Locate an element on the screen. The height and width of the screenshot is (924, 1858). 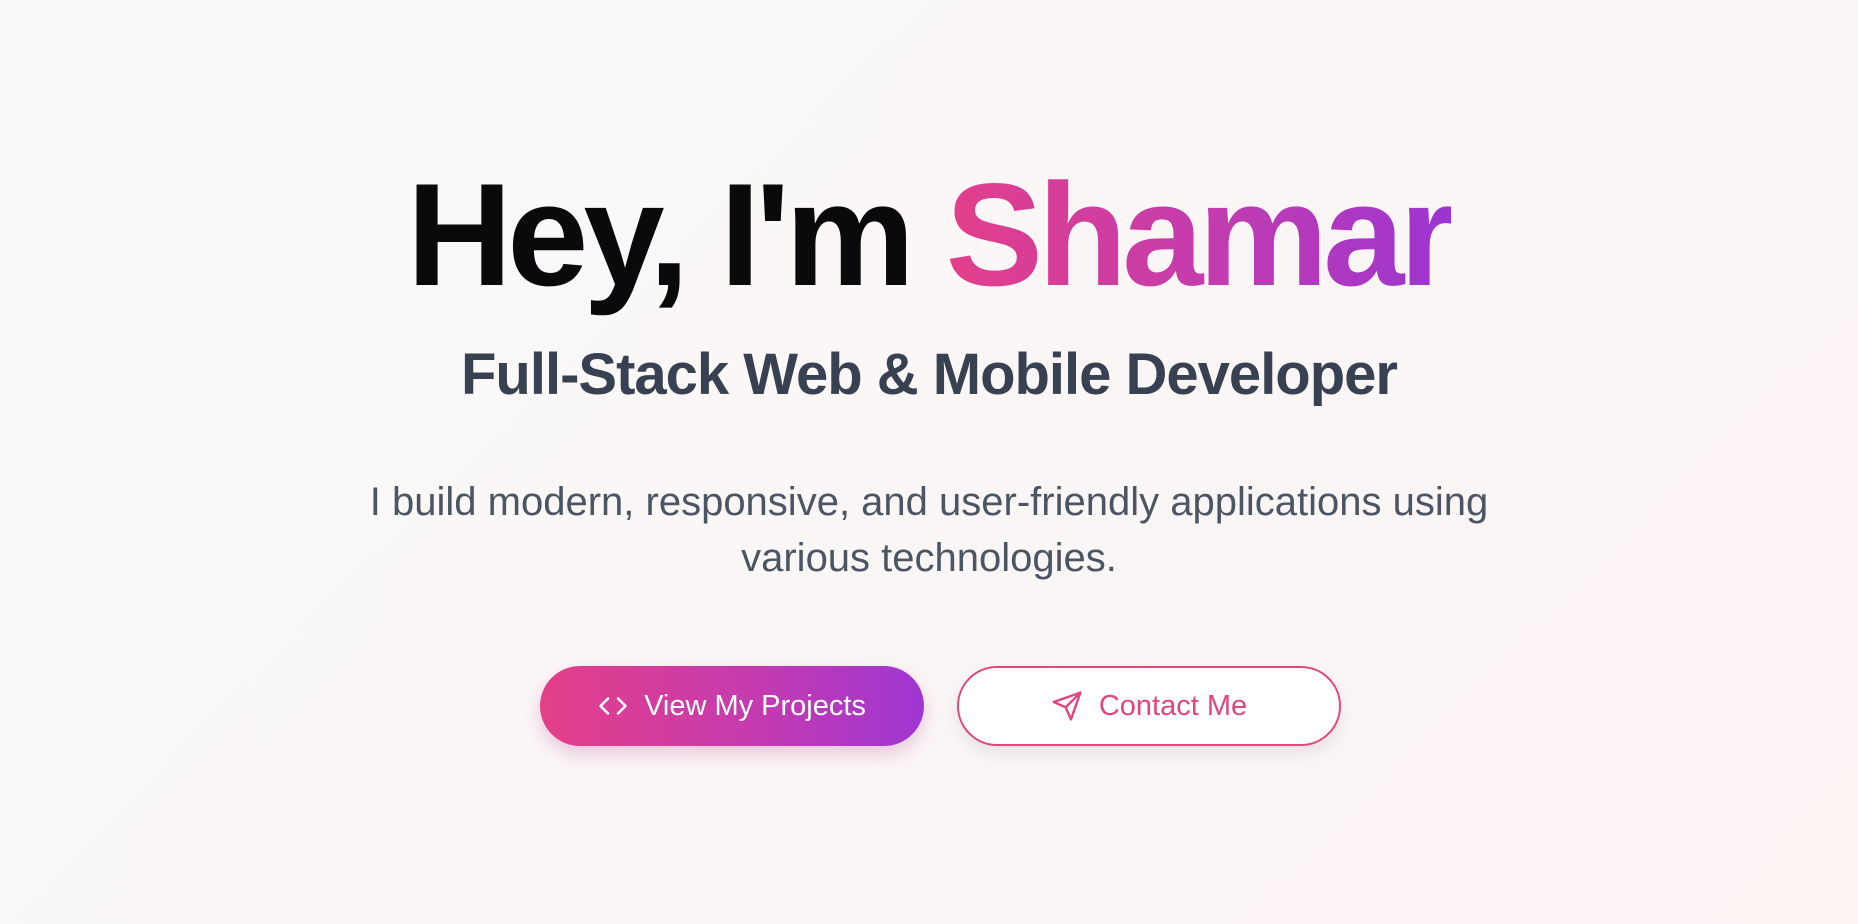
hero-name: Shamar is located at coordinates (1201, 234).